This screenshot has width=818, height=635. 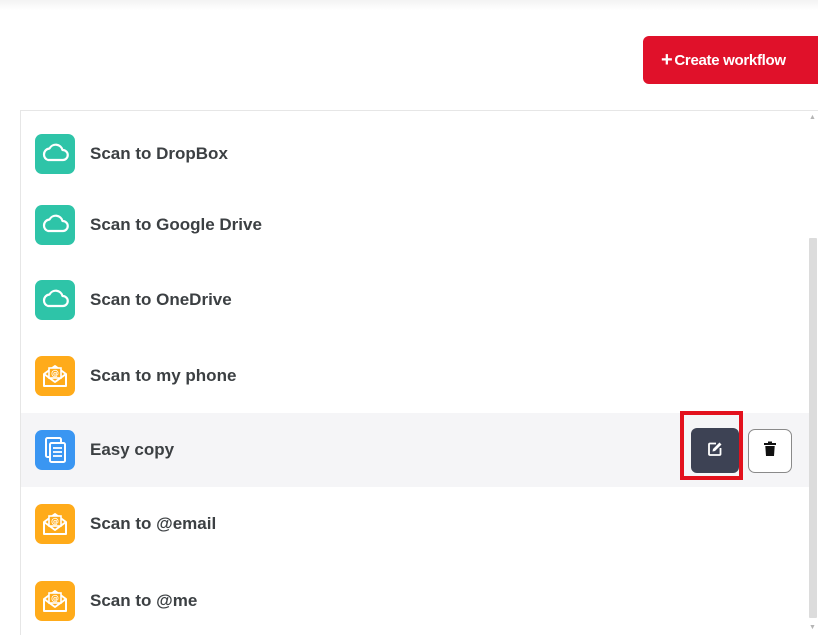 I want to click on edit-icon, so click(x=715, y=450).